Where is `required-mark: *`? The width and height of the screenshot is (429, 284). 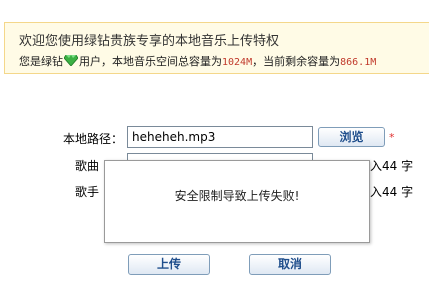
required-mark: * is located at coordinates (392, 137).